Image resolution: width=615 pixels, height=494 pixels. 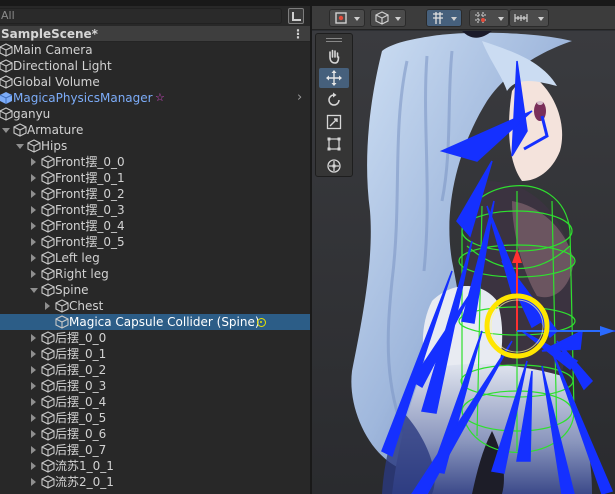 I want to click on hierarchy-row-label: 后摆_0_5, so click(x=81, y=418).